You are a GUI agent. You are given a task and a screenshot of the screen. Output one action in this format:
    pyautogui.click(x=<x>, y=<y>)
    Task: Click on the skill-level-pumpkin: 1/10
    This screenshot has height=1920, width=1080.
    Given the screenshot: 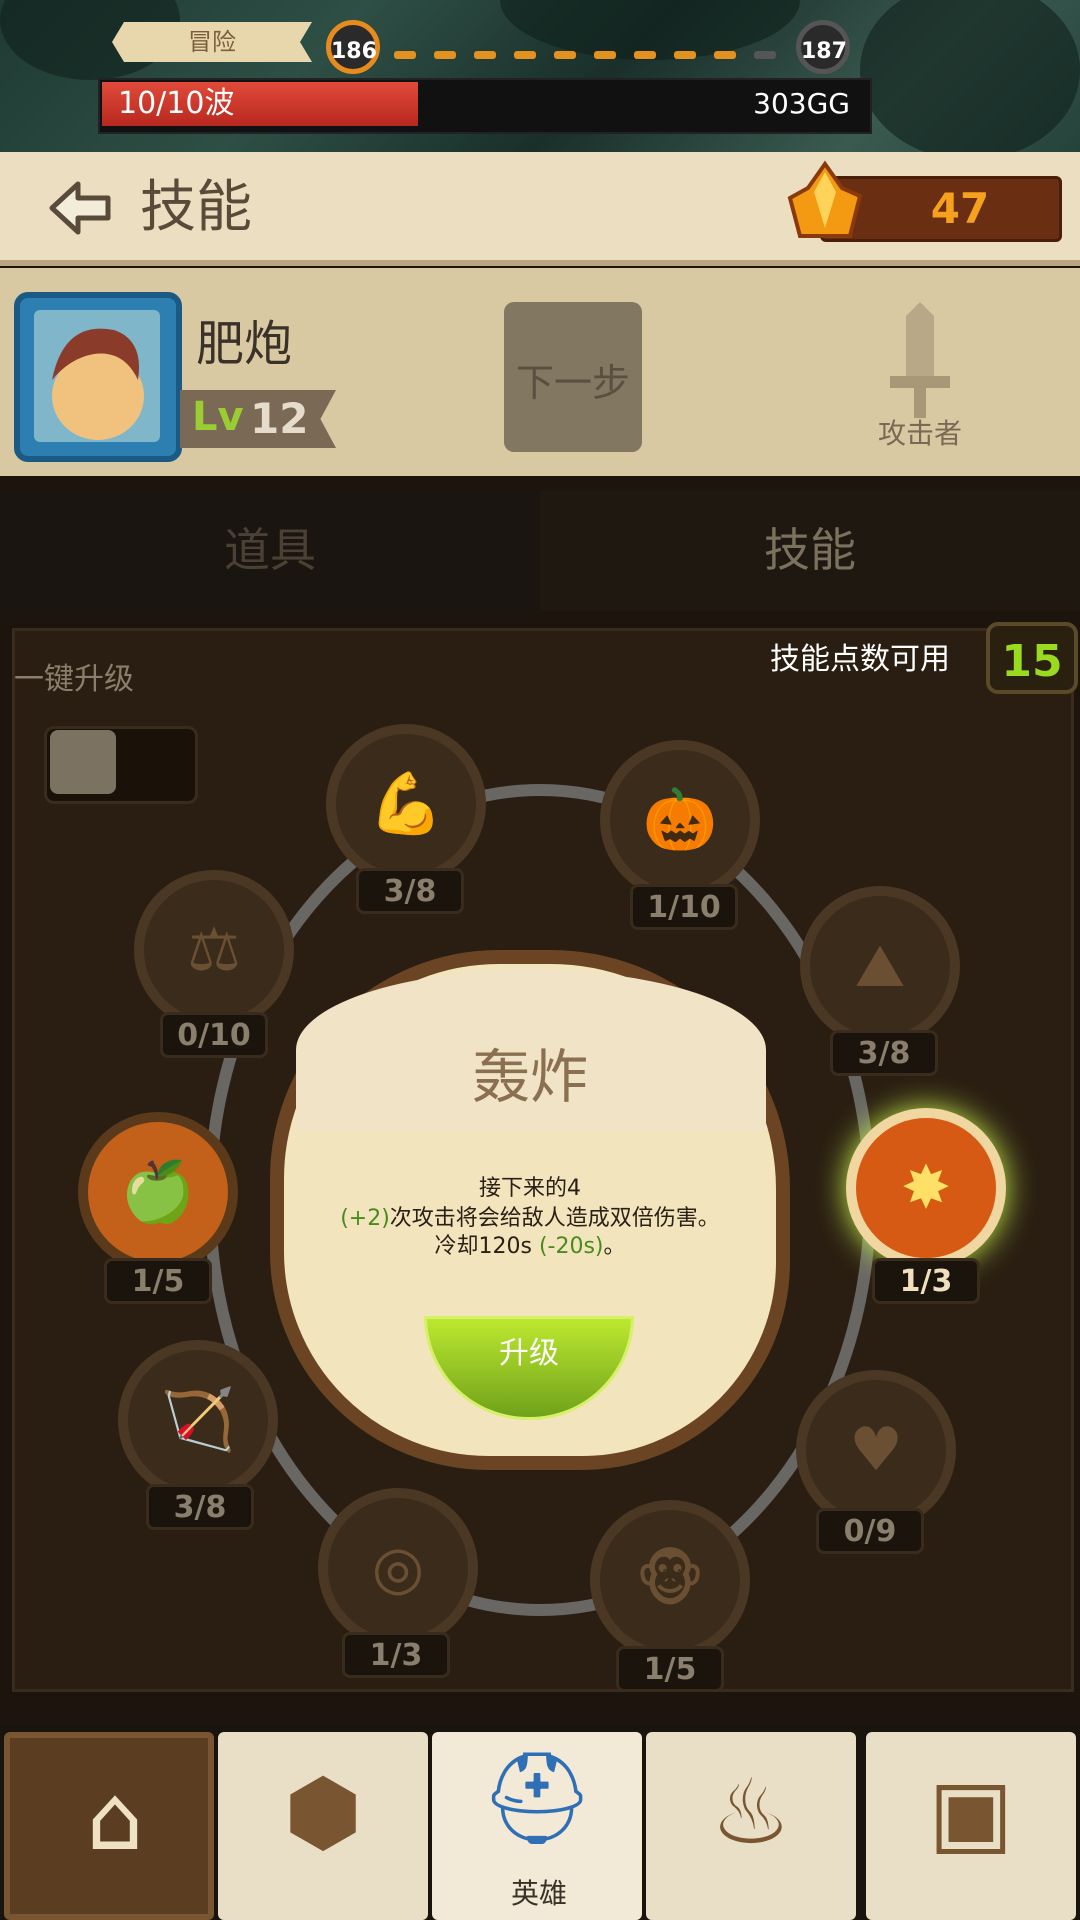 What is the action you would take?
    pyautogui.click(x=684, y=907)
    